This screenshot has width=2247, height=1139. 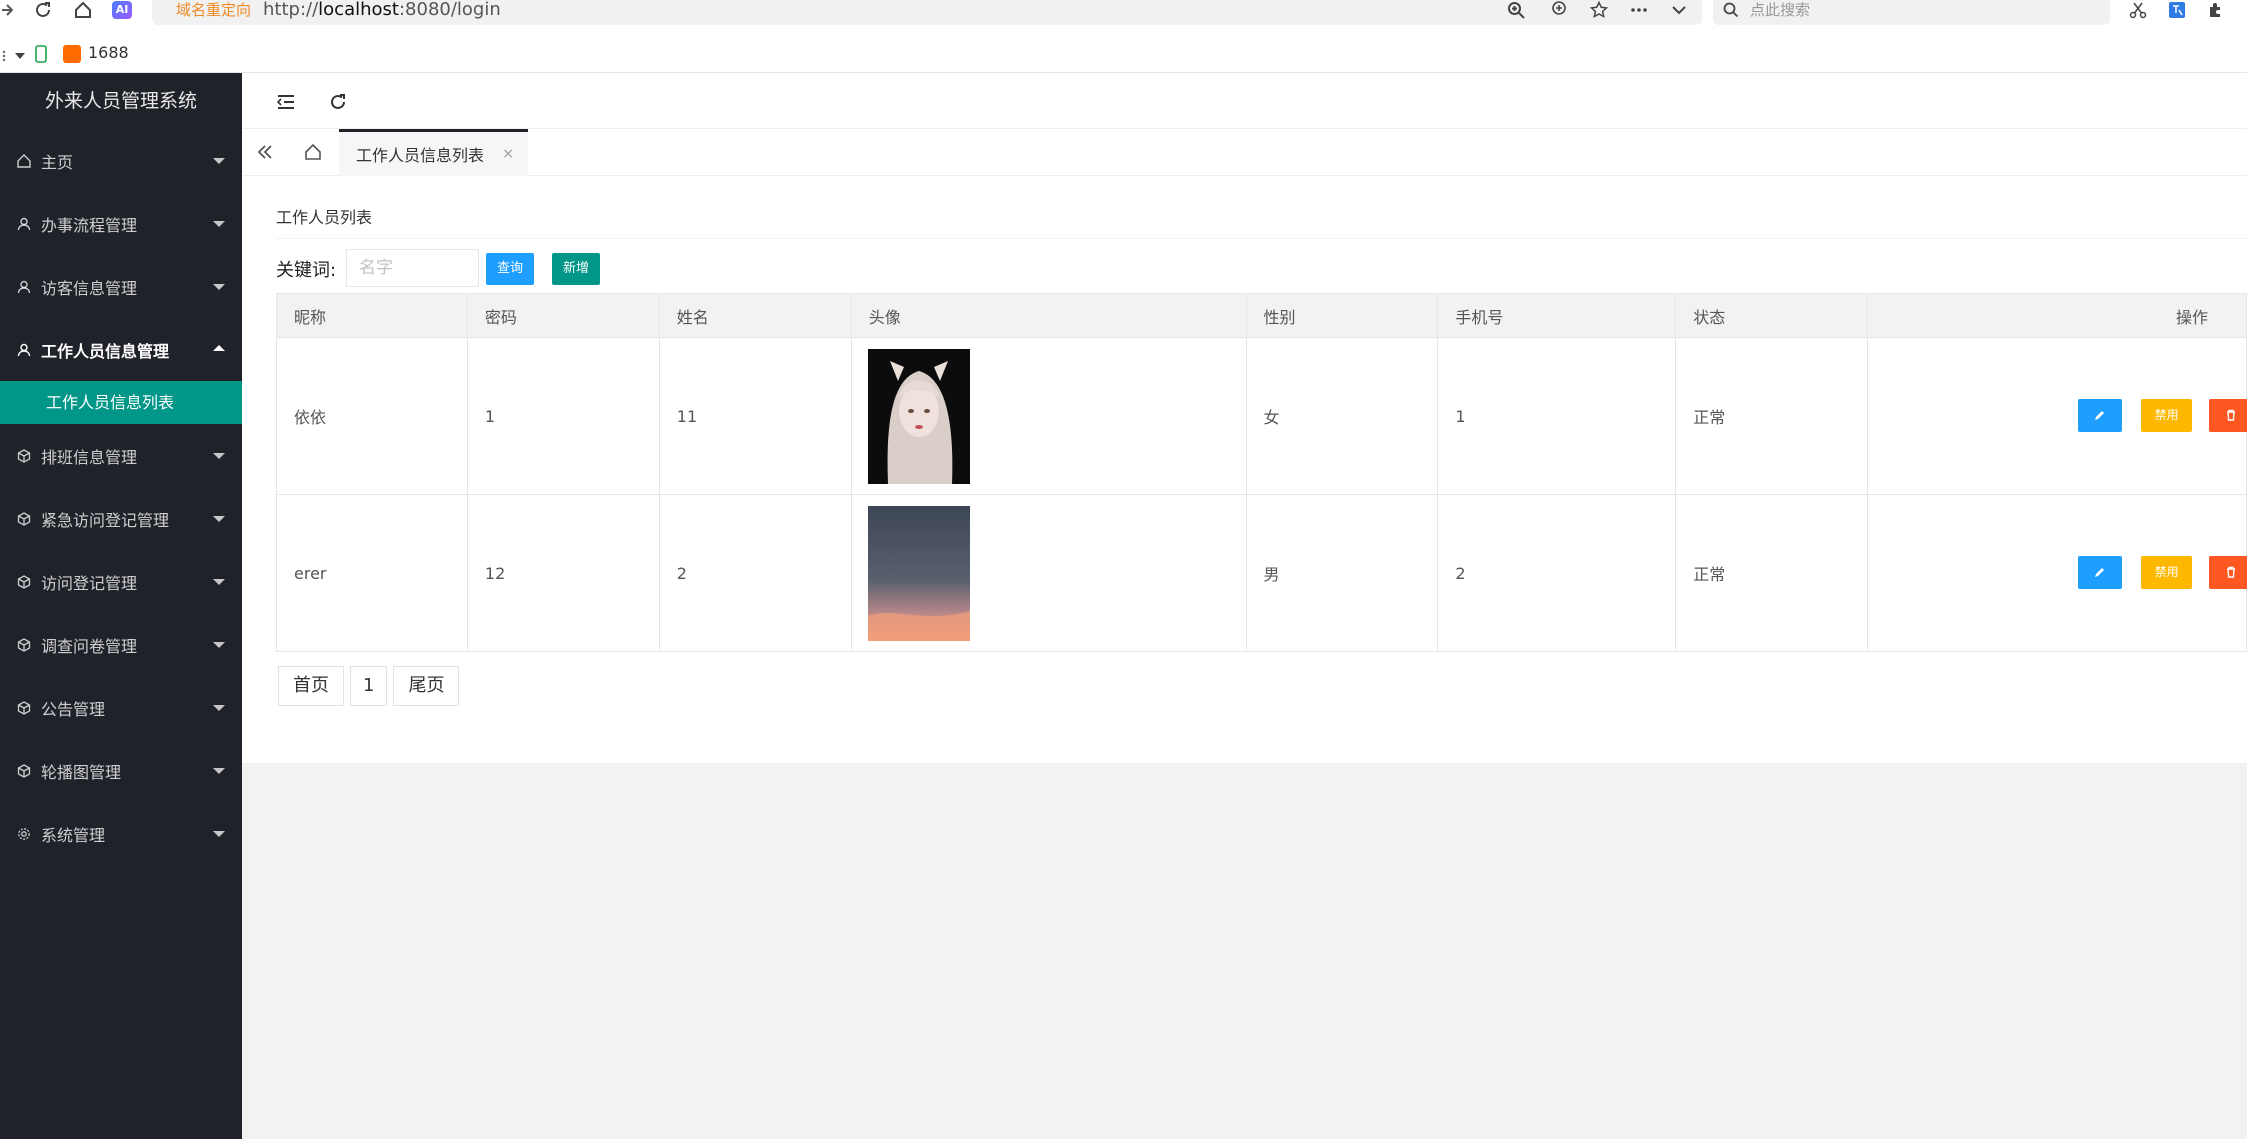 What do you see at coordinates (918, 416) in the screenshot?
I see `avatar` at bounding box center [918, 416].